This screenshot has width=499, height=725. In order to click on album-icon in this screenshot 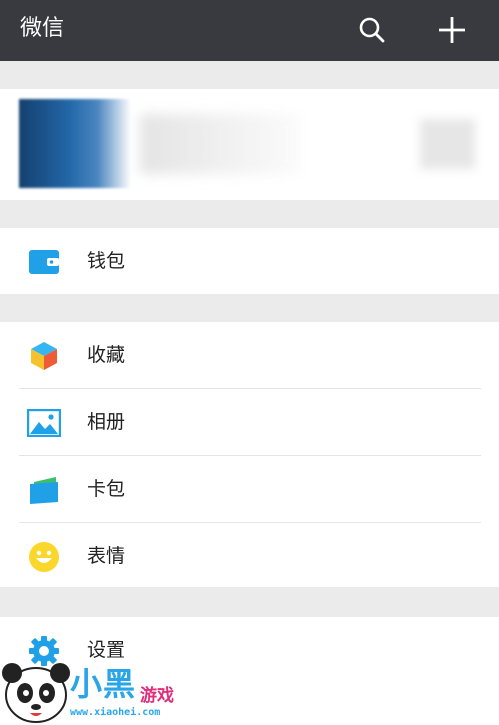, I will do `click(44, 423)`.